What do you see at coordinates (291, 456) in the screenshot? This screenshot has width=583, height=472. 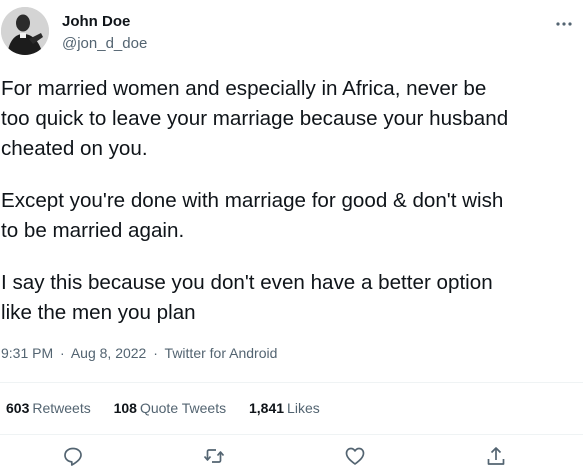 I see `tweet-actions` at bounding box center [291, 456].